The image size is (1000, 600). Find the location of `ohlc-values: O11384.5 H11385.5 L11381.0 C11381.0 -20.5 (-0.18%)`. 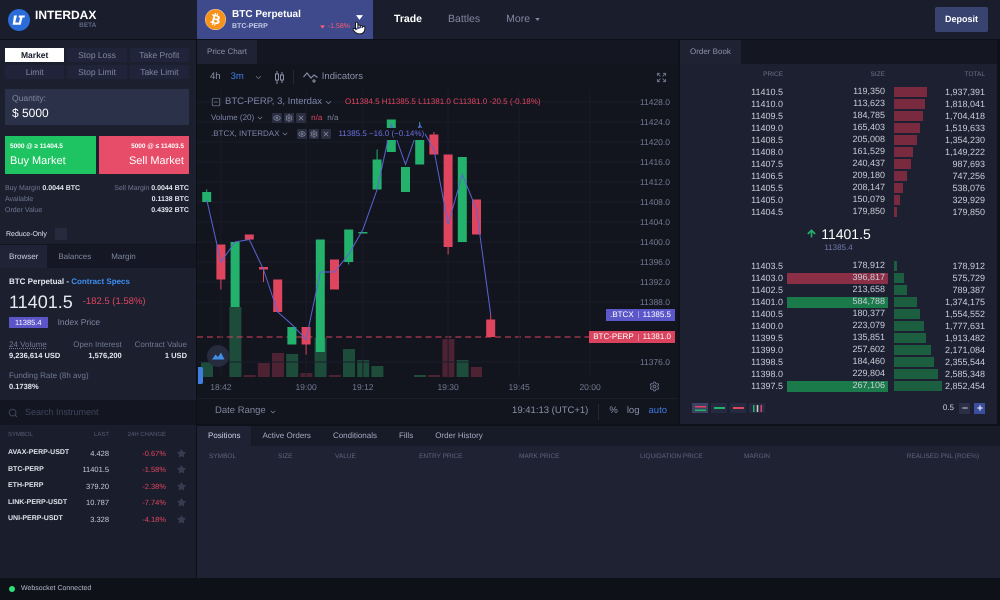

ohlc-values: O11384.5 H11385.5 L11381.0 C11381.0 -20.5 (-0.18%) is located at coordinates (442, 102).